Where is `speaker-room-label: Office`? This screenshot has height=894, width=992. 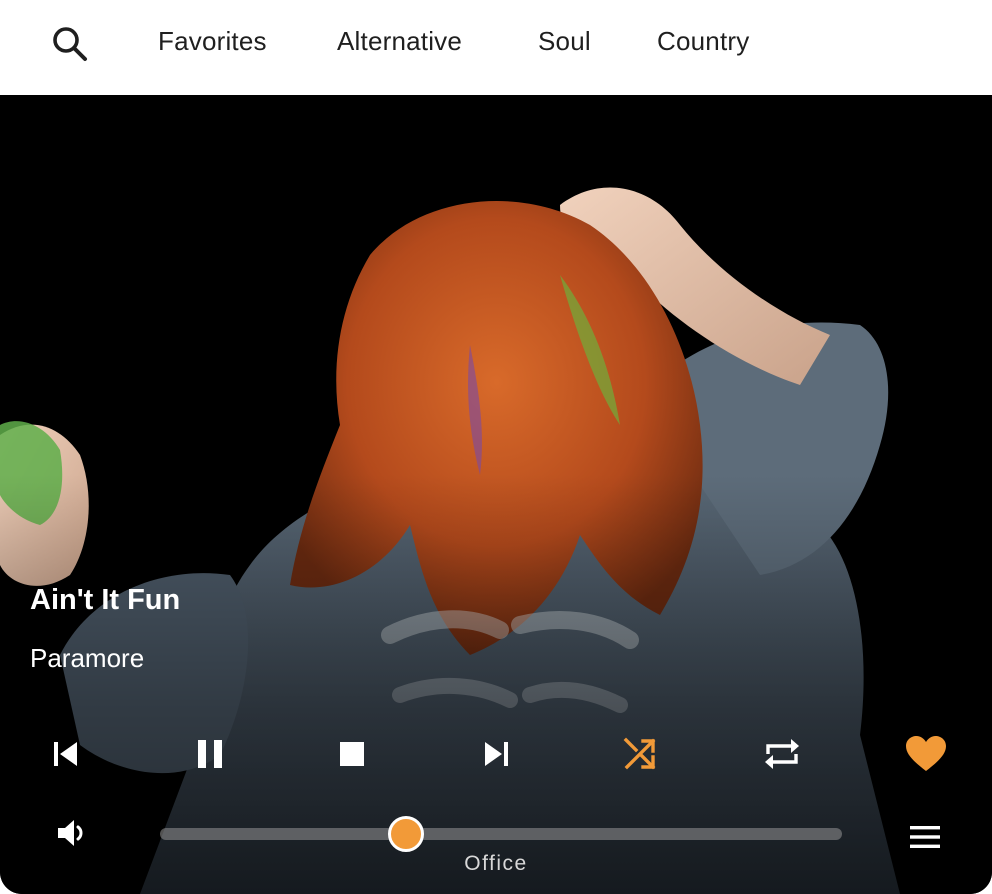
speaker-room-label: Office is located at coordinates (496, 863).